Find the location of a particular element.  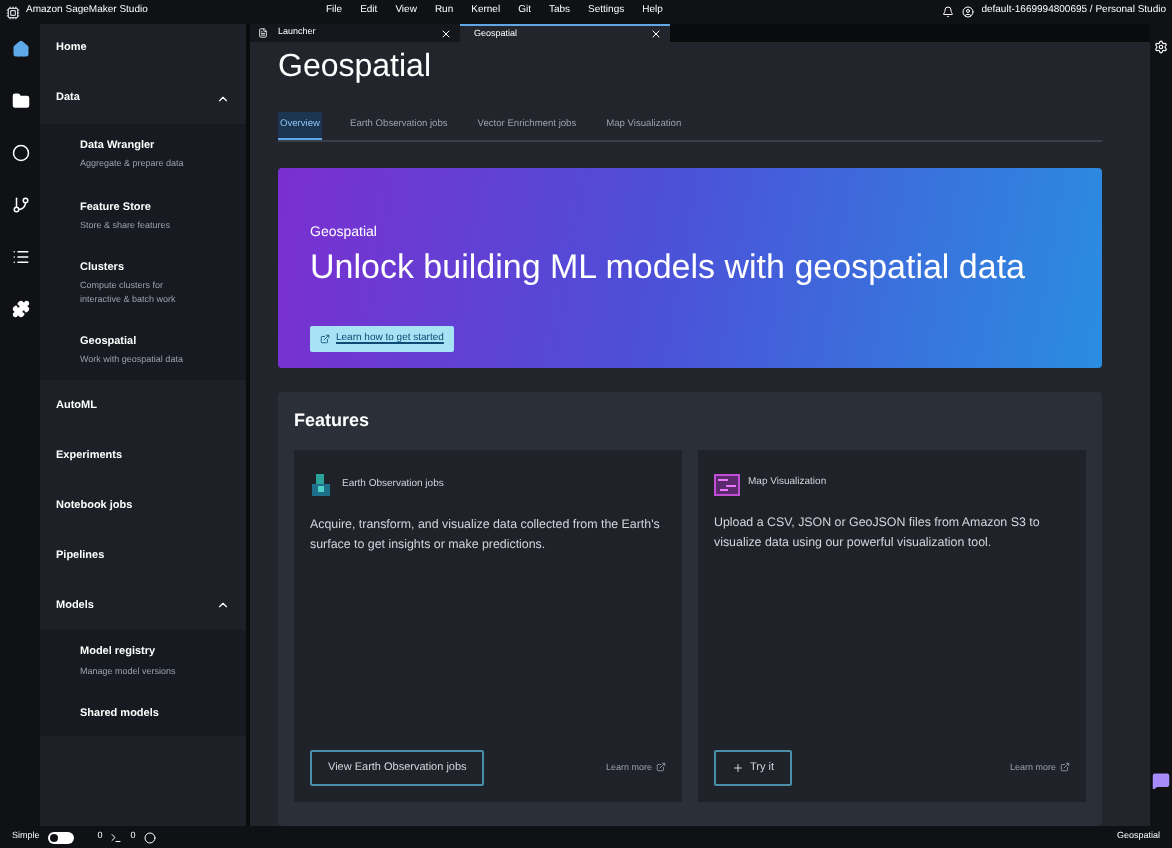

user-icon is located at coordinates (967, 12).